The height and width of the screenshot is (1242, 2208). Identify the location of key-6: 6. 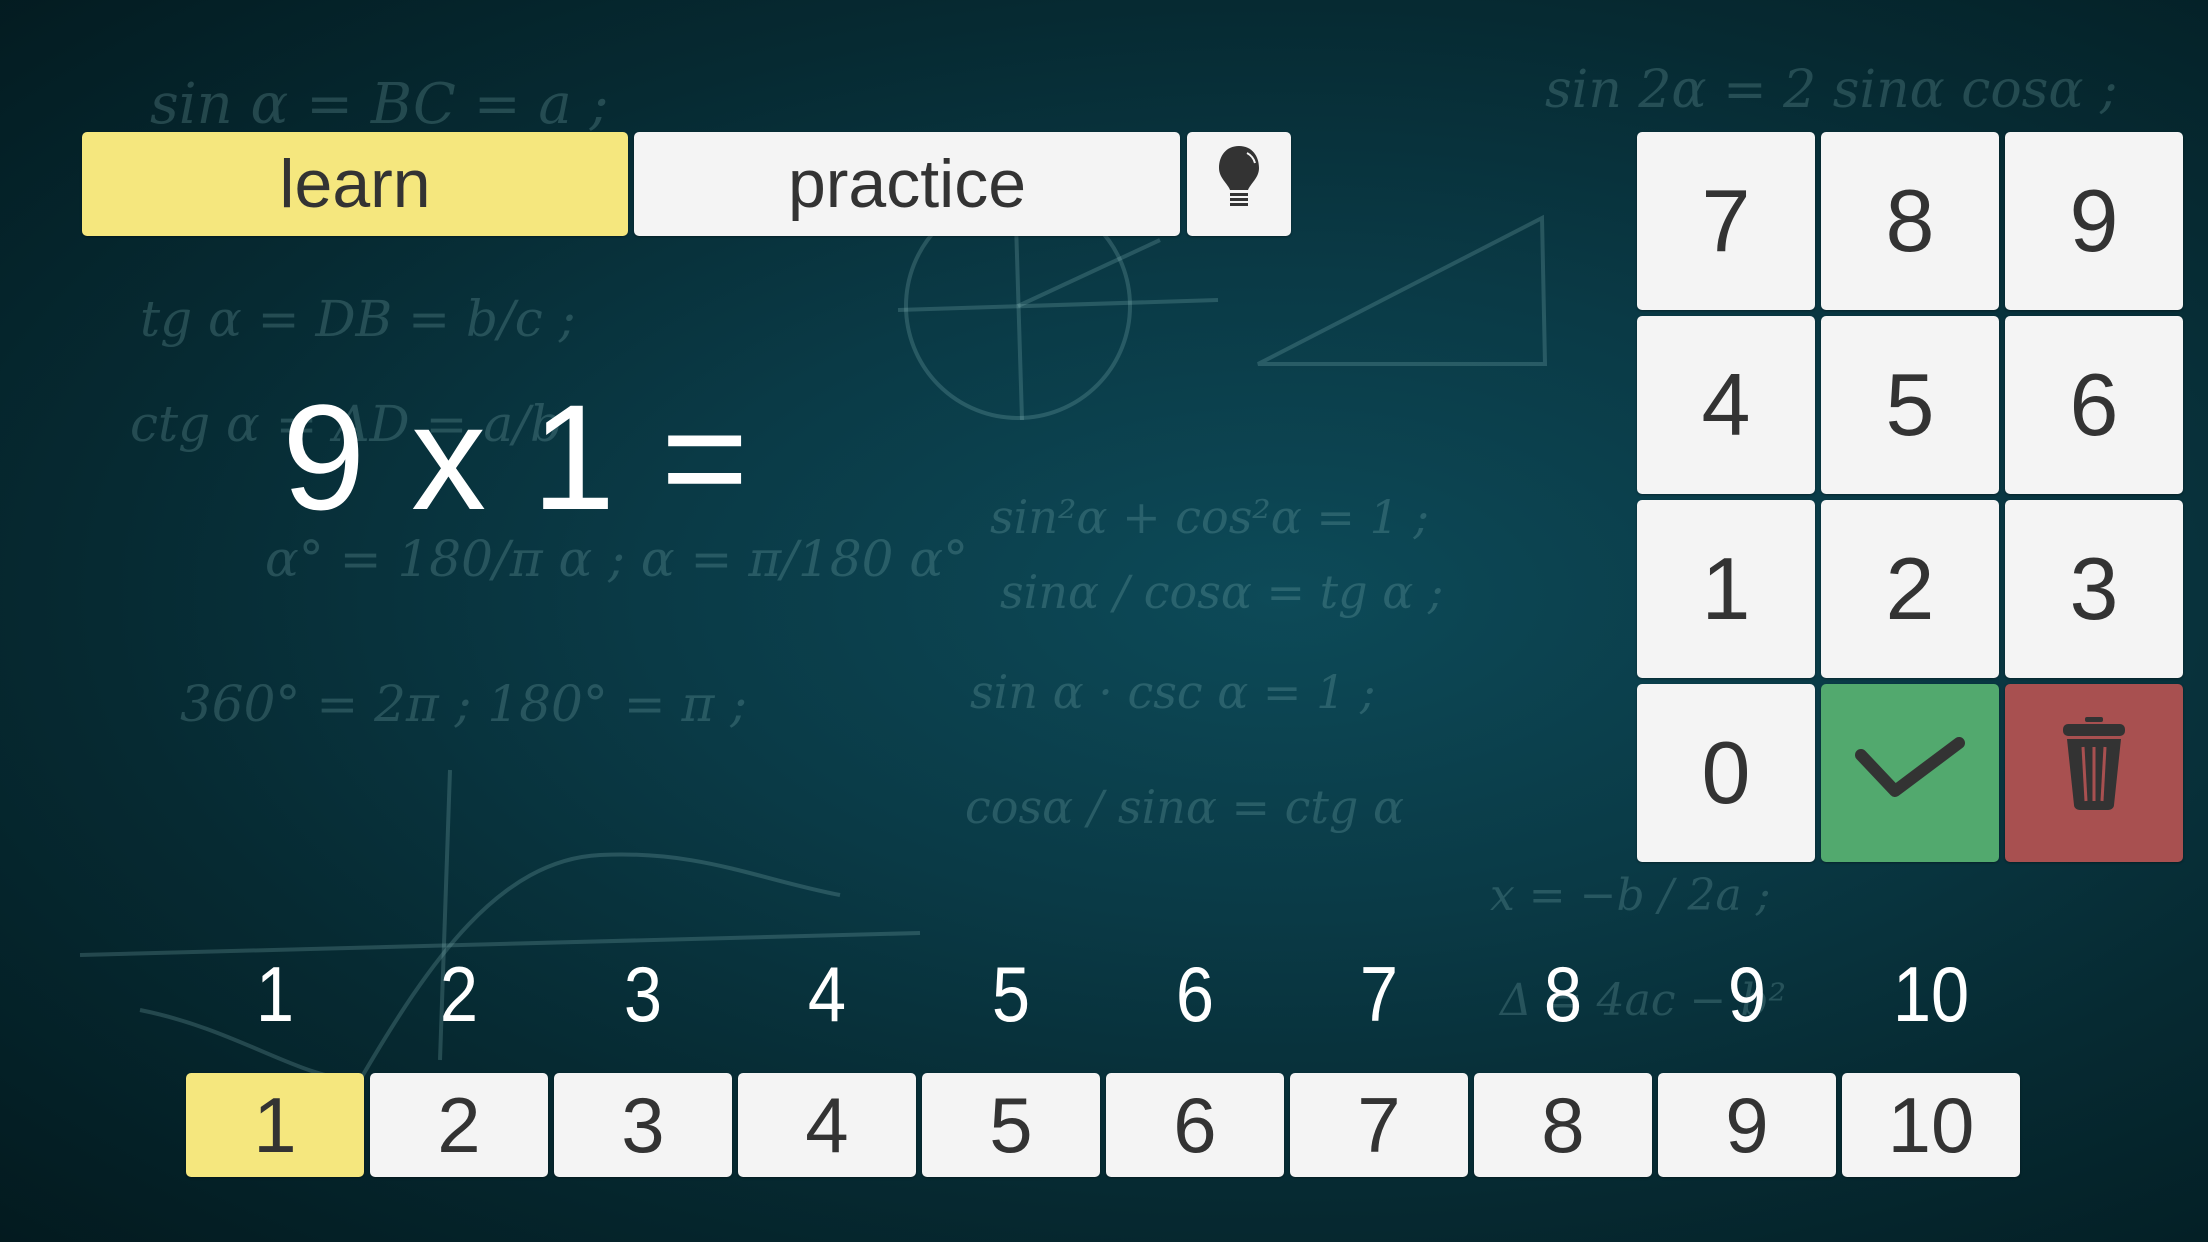
(2094, 405).